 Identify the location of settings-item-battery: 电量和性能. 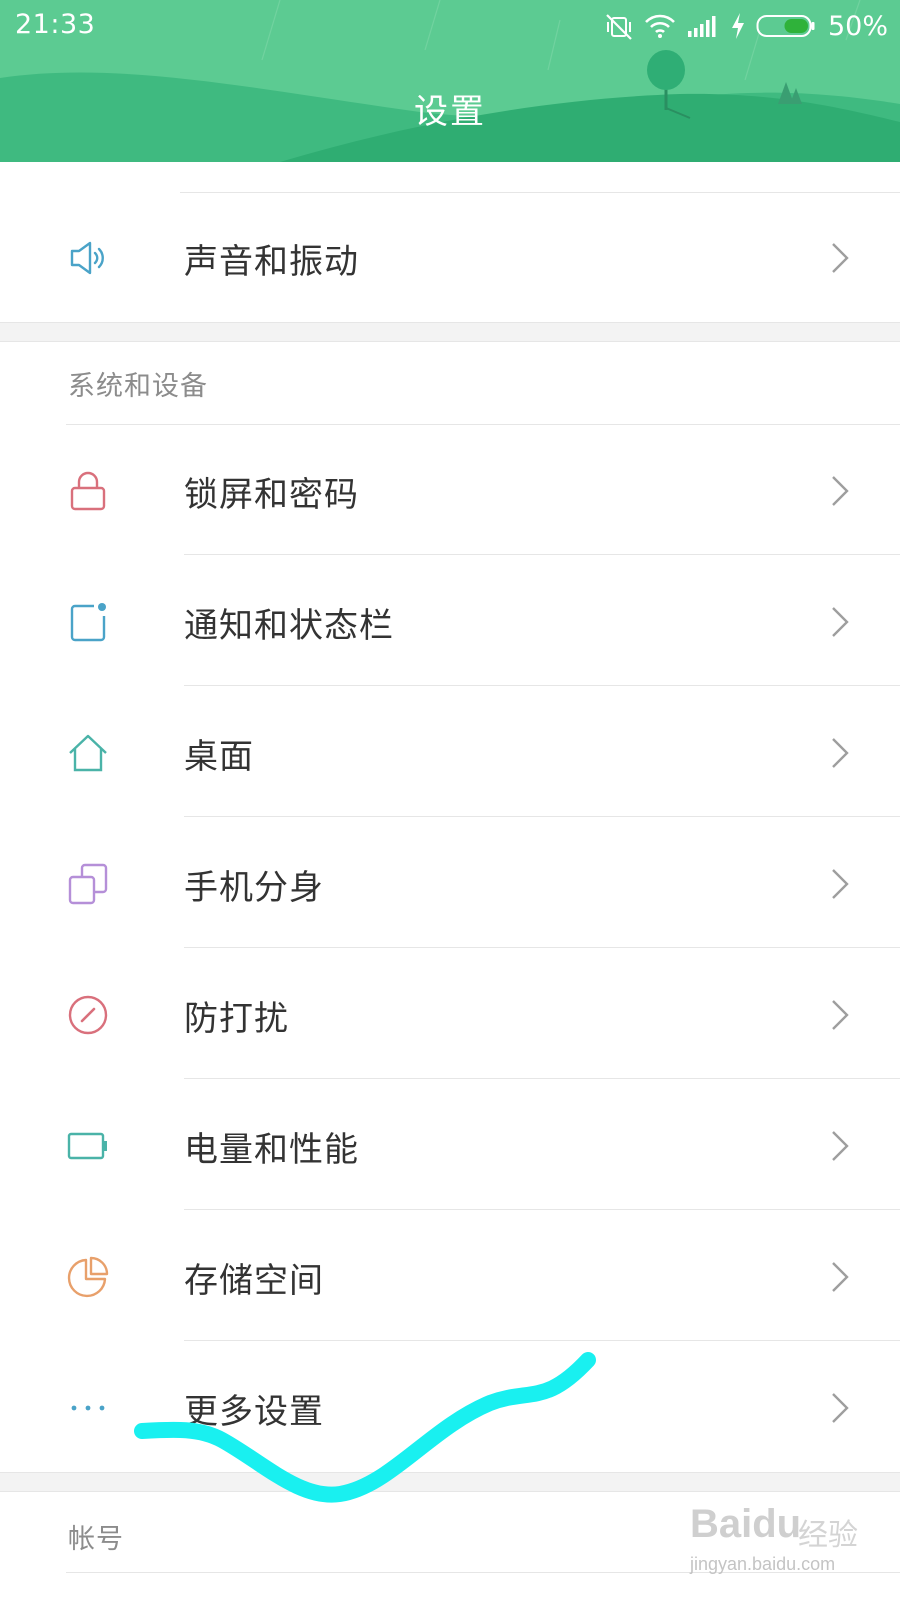
(450, 1145).